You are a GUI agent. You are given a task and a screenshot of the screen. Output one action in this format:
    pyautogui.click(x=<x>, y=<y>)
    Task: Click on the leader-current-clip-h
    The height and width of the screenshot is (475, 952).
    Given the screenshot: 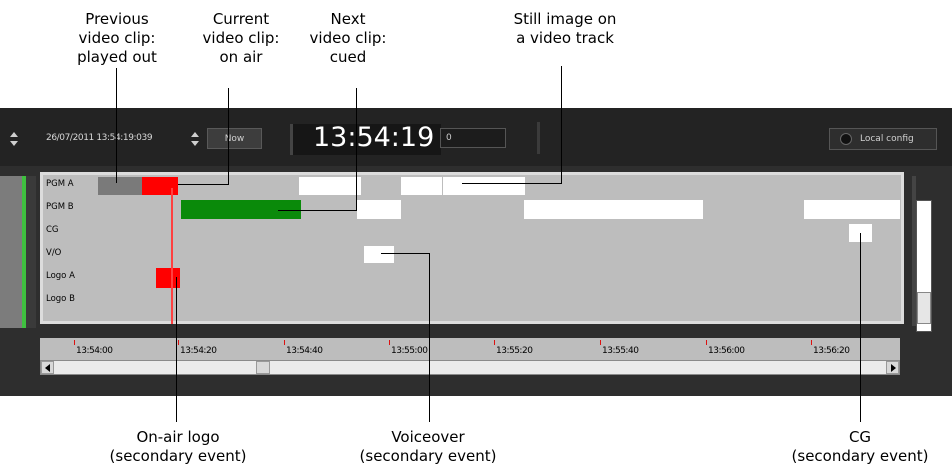 What is the action you would take?
    pyautogui.click(x=203, y=184)
    